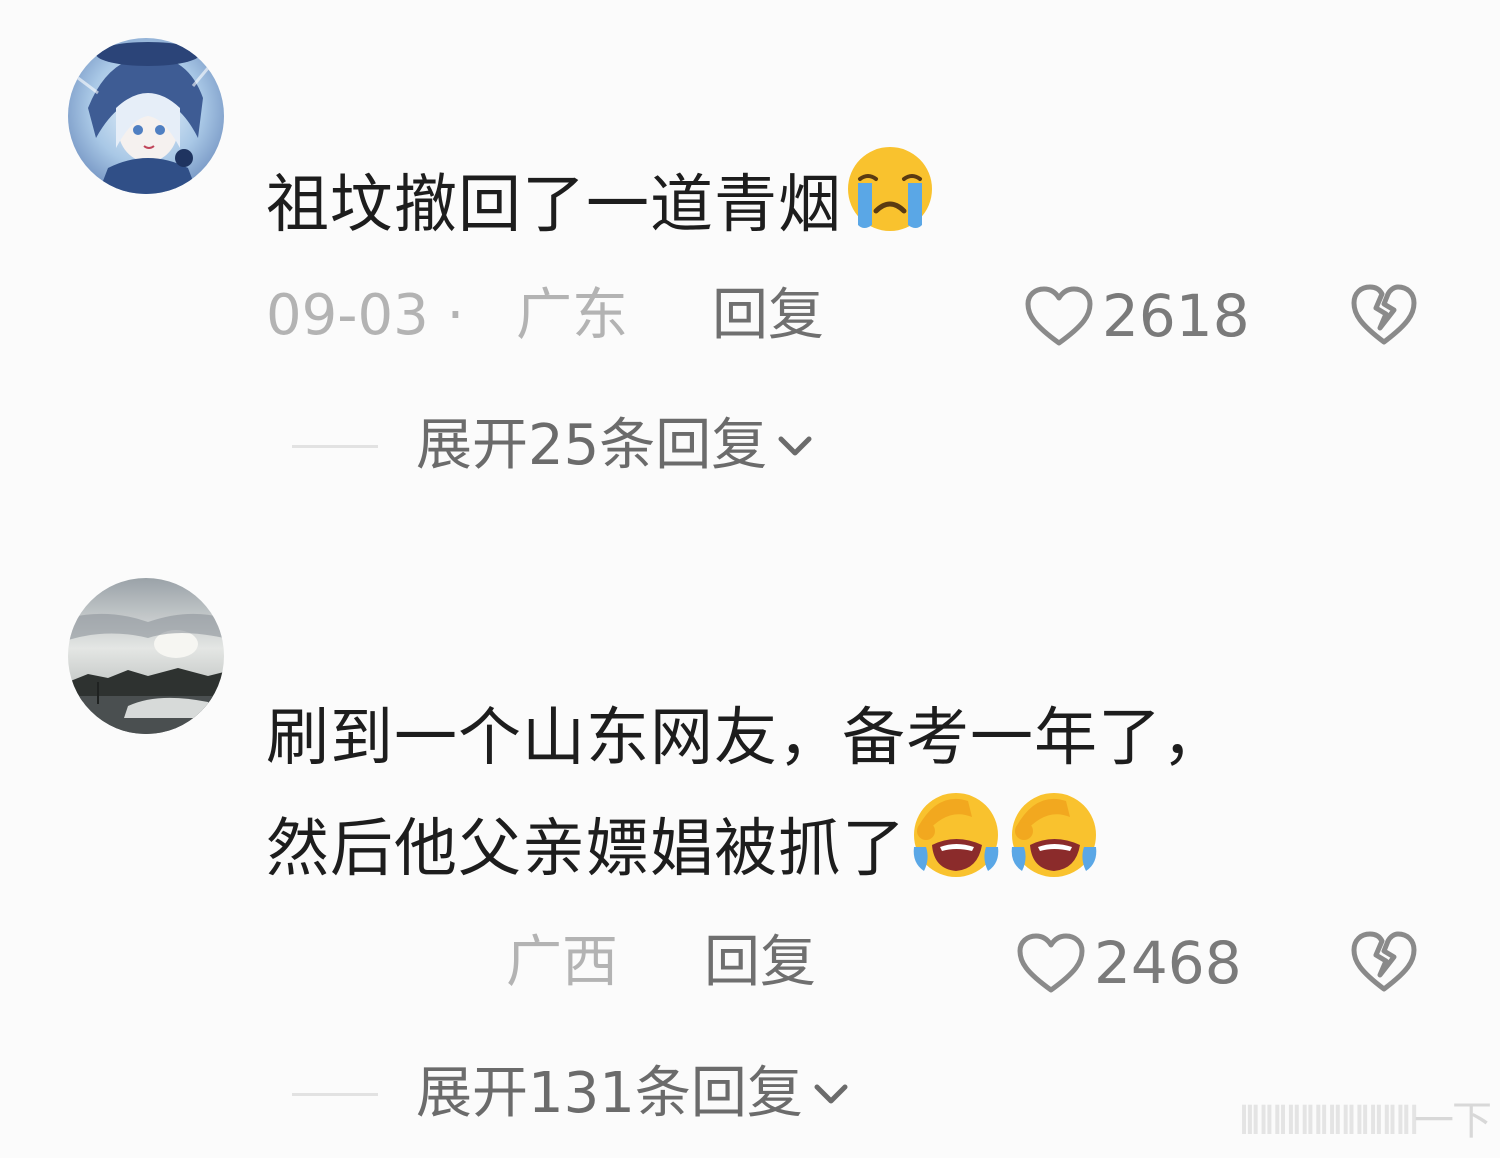  Describe the element at coordinates (746, 737) in the screenshot. I see `comment-text-line: 刷到一个山东网友，备考一年了，` at that location.